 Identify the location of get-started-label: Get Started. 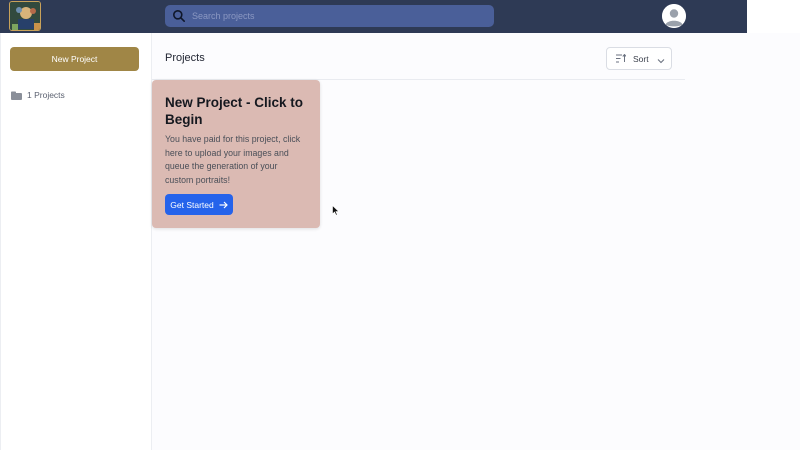
(192, 204).